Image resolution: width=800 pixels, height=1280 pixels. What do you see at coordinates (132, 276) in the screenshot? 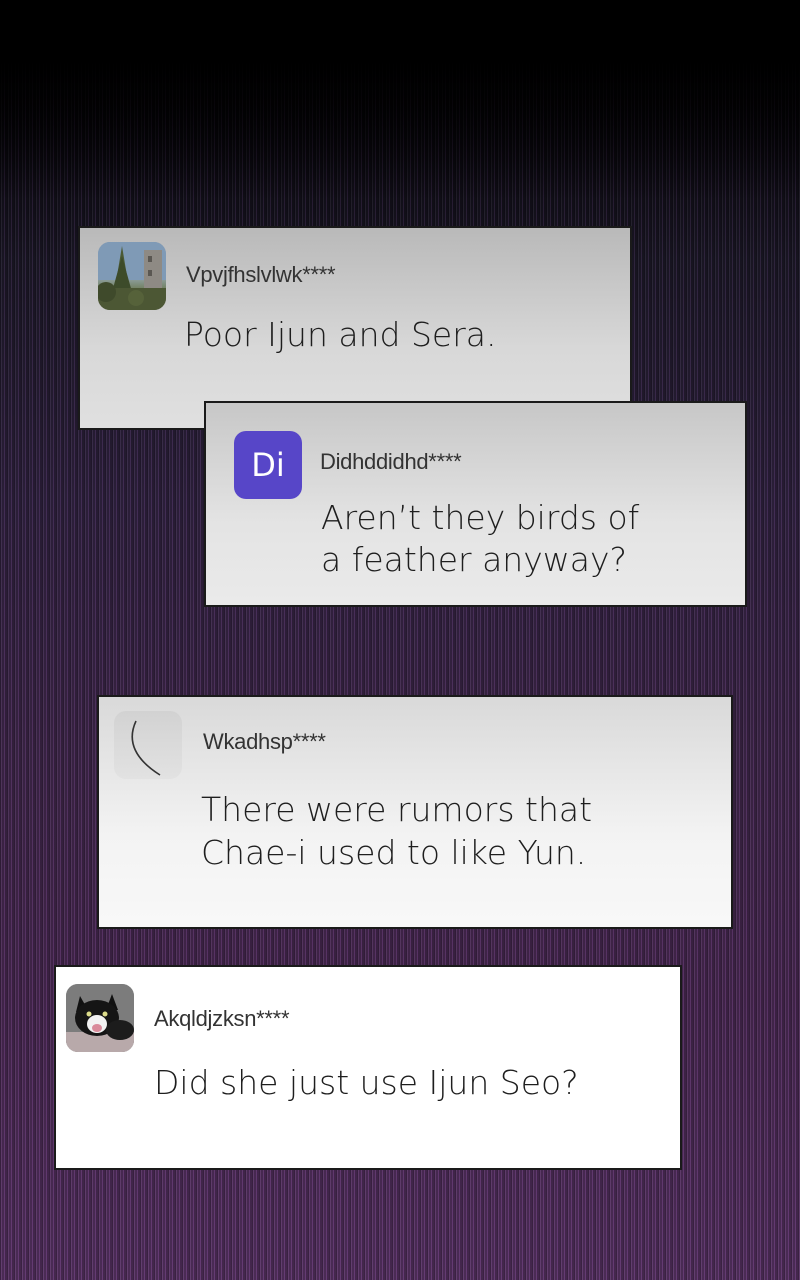
I see `landscape-photo-avatar-icon` at bounding box center [132, 276].